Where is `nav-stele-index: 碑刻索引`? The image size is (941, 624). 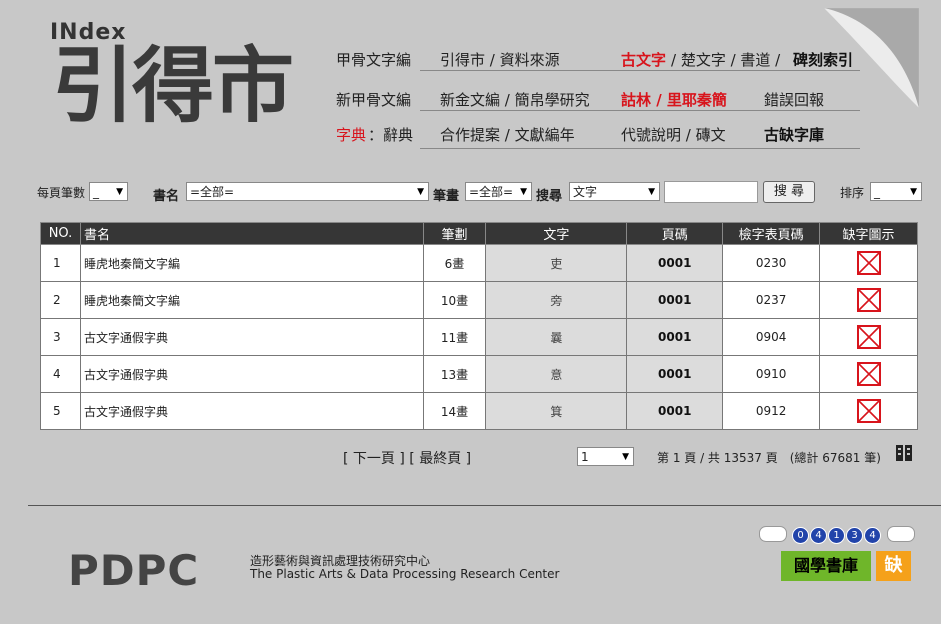 nav-stele-index: 碑刻索引 is located at coordinates (823, 59).